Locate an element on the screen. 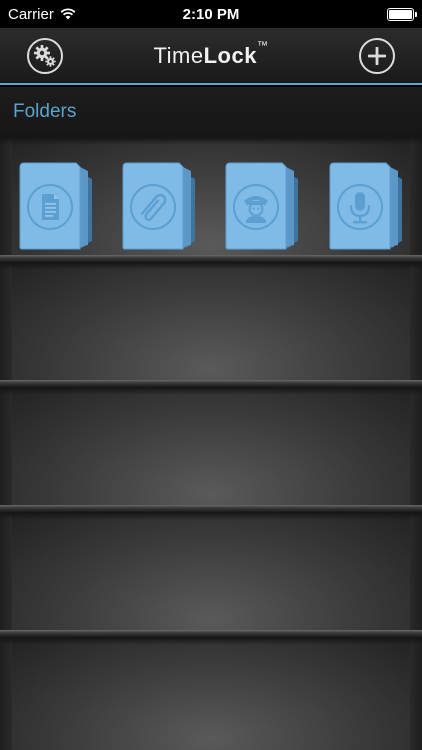 The image size is (422, 750). app-title-bold: Lock is located at coordinates (230, 55).